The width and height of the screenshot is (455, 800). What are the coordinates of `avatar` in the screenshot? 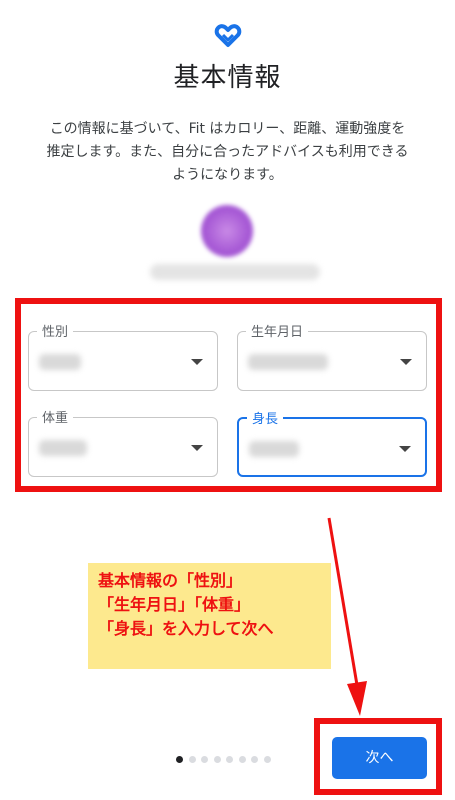 It's located at (227, 231).